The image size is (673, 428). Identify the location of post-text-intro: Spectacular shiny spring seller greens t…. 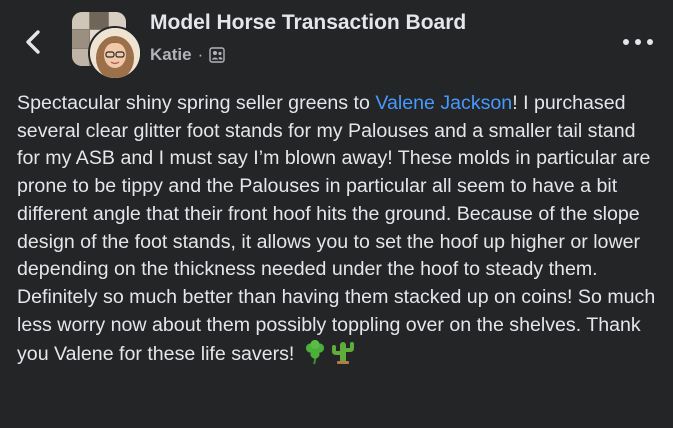
(196, 103).